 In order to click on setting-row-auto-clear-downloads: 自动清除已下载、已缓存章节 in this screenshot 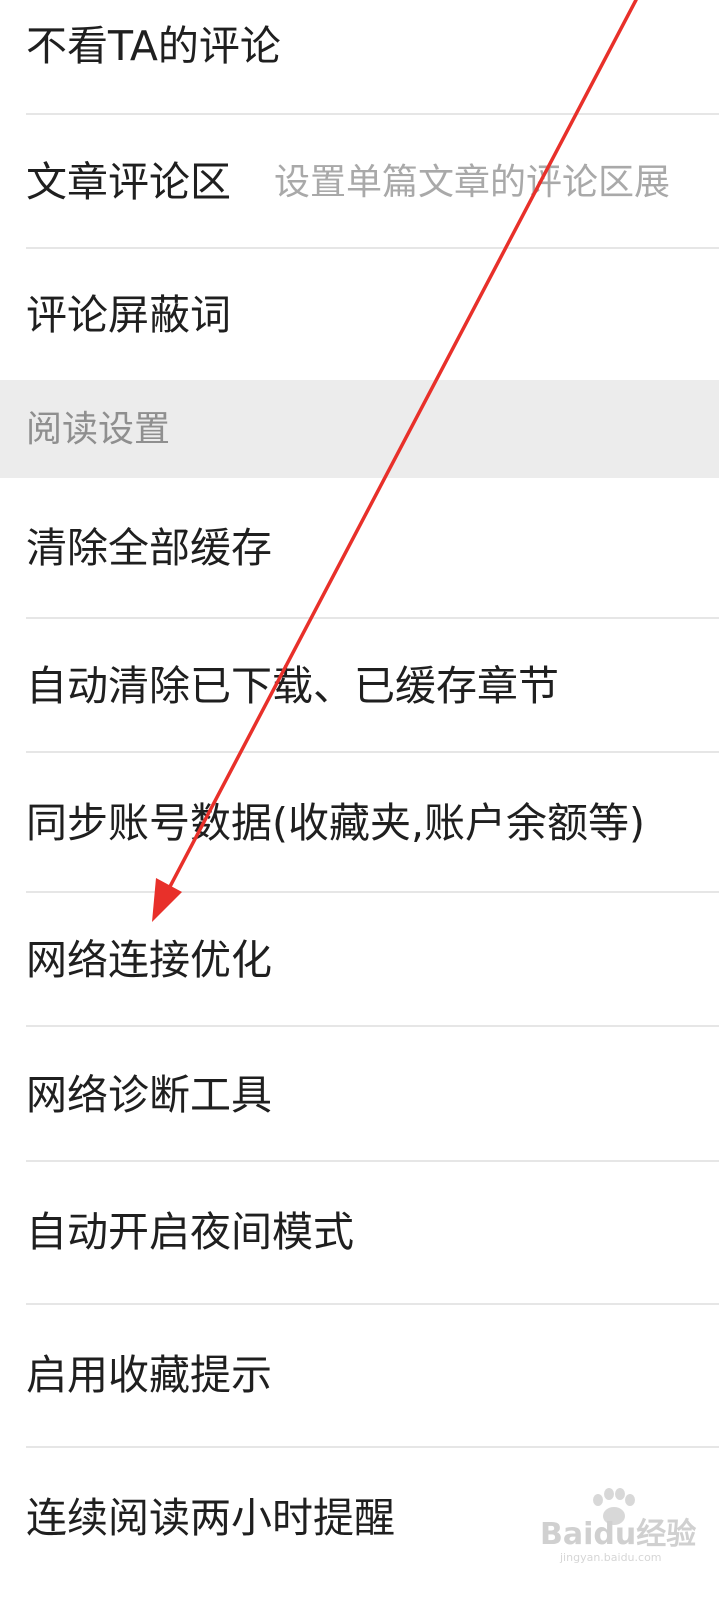, I will do `click(359, 685)`.